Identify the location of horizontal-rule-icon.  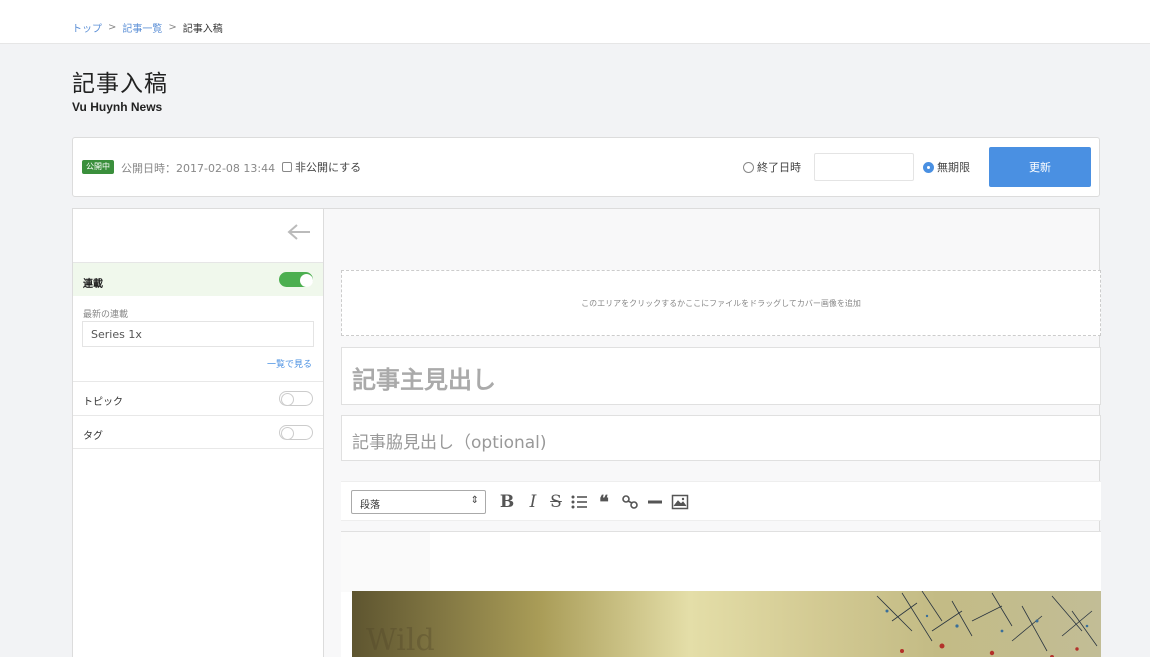
(655, 502).